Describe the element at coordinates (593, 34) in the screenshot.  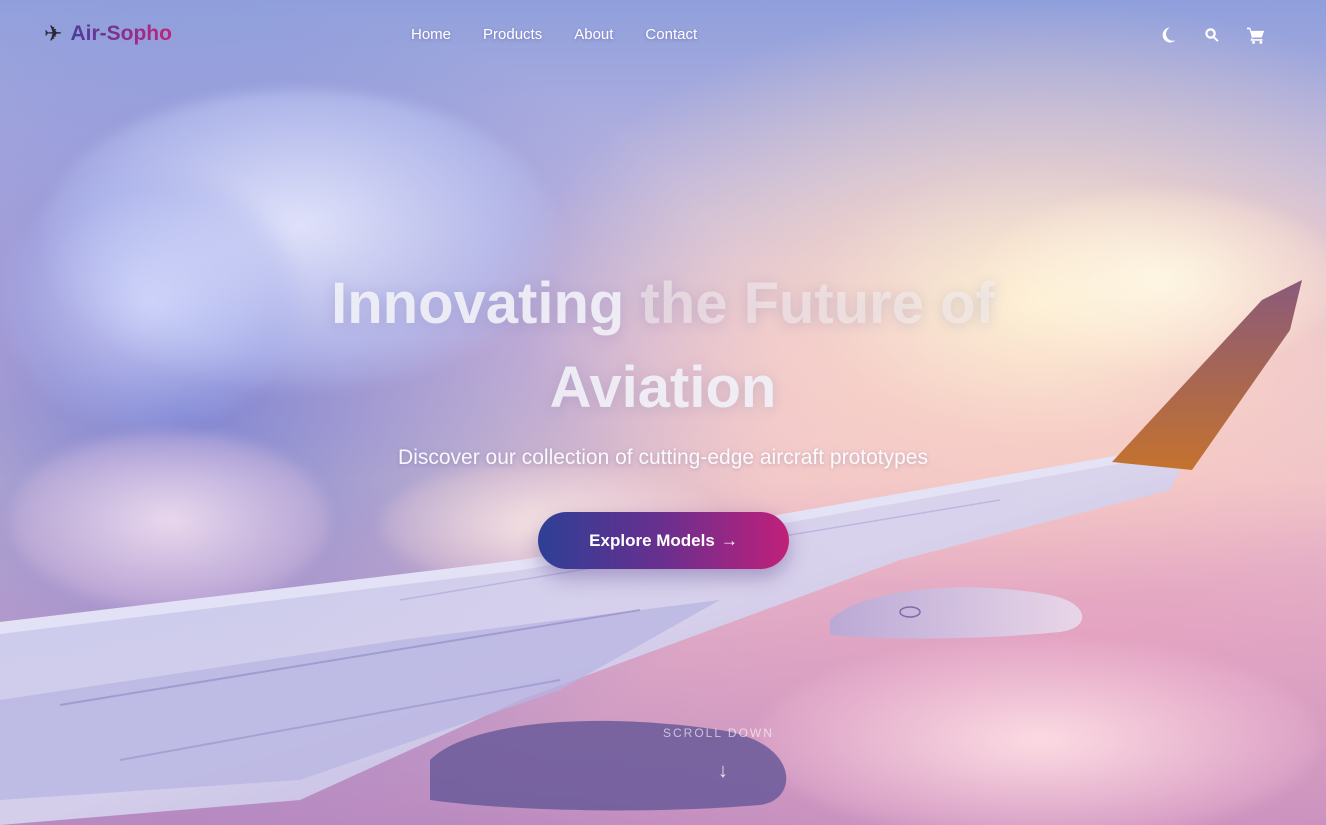
I see `nav-link-about: About` at that location.